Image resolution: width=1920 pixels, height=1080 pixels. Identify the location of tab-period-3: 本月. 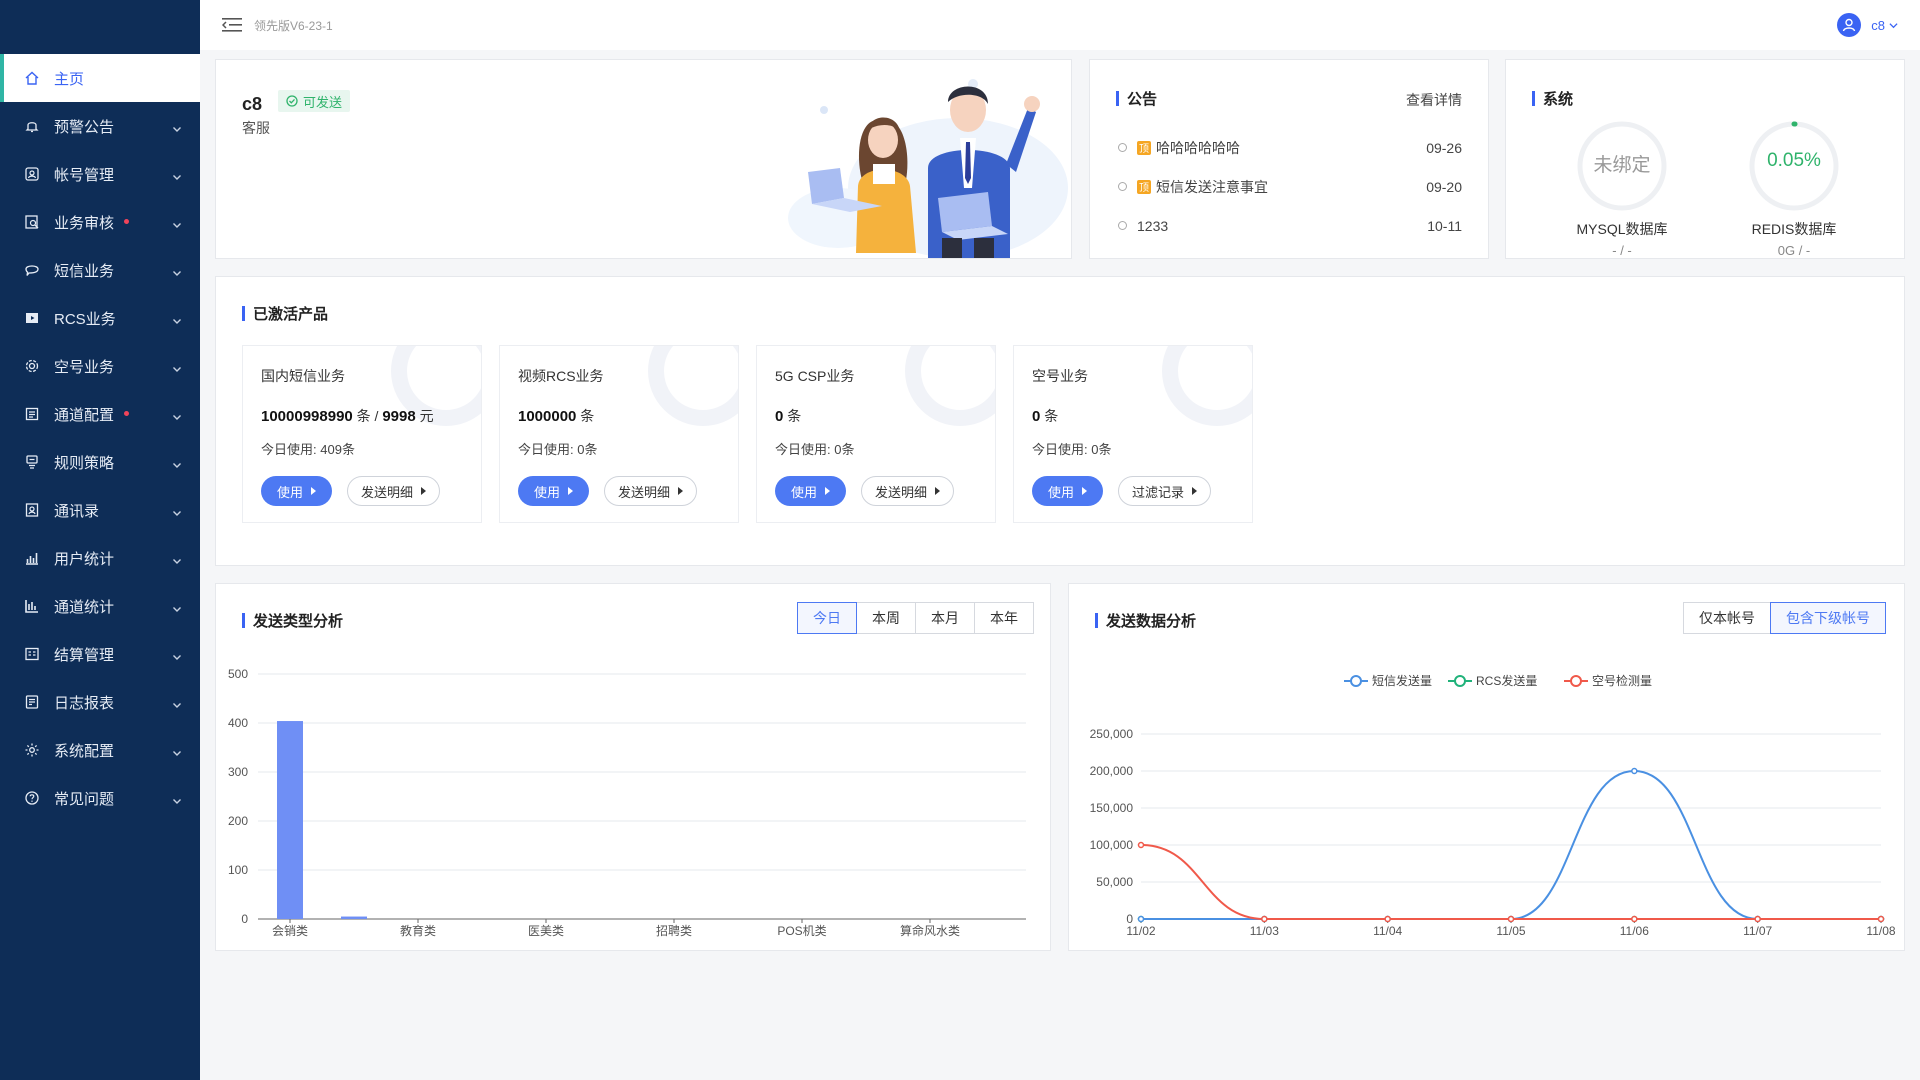
(945, 618).